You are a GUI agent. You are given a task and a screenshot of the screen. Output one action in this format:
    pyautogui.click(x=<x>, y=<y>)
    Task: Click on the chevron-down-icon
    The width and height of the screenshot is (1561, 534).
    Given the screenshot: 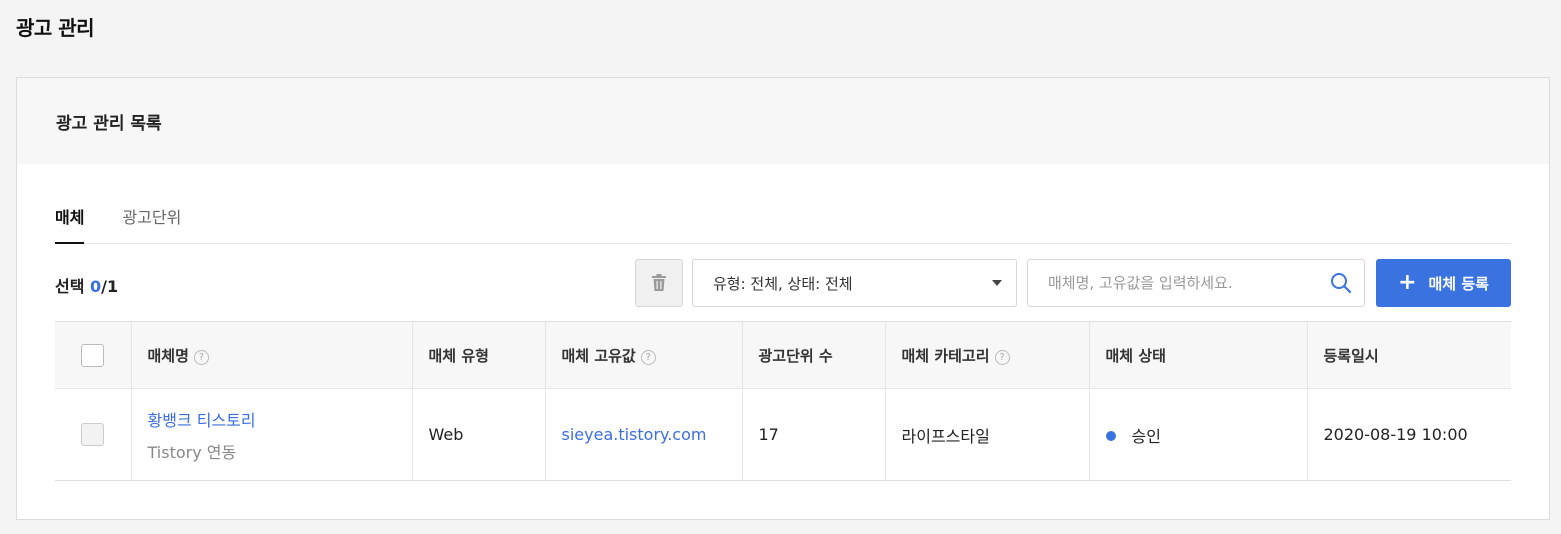 What is the action you would take?
    pyautogui.click(x=997, y=283)
    